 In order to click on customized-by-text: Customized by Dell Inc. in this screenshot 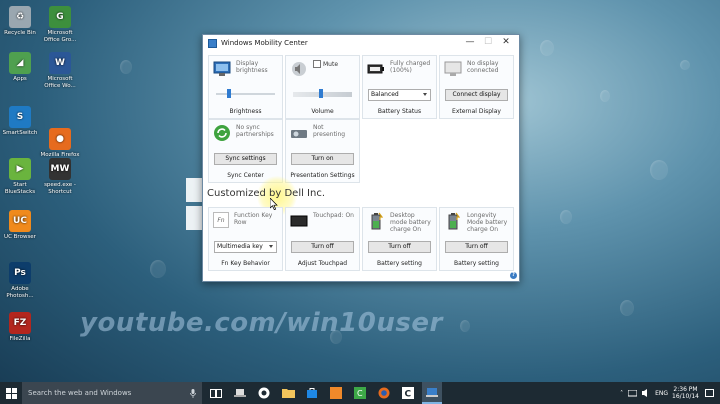, I will do `click(266, 196)`.